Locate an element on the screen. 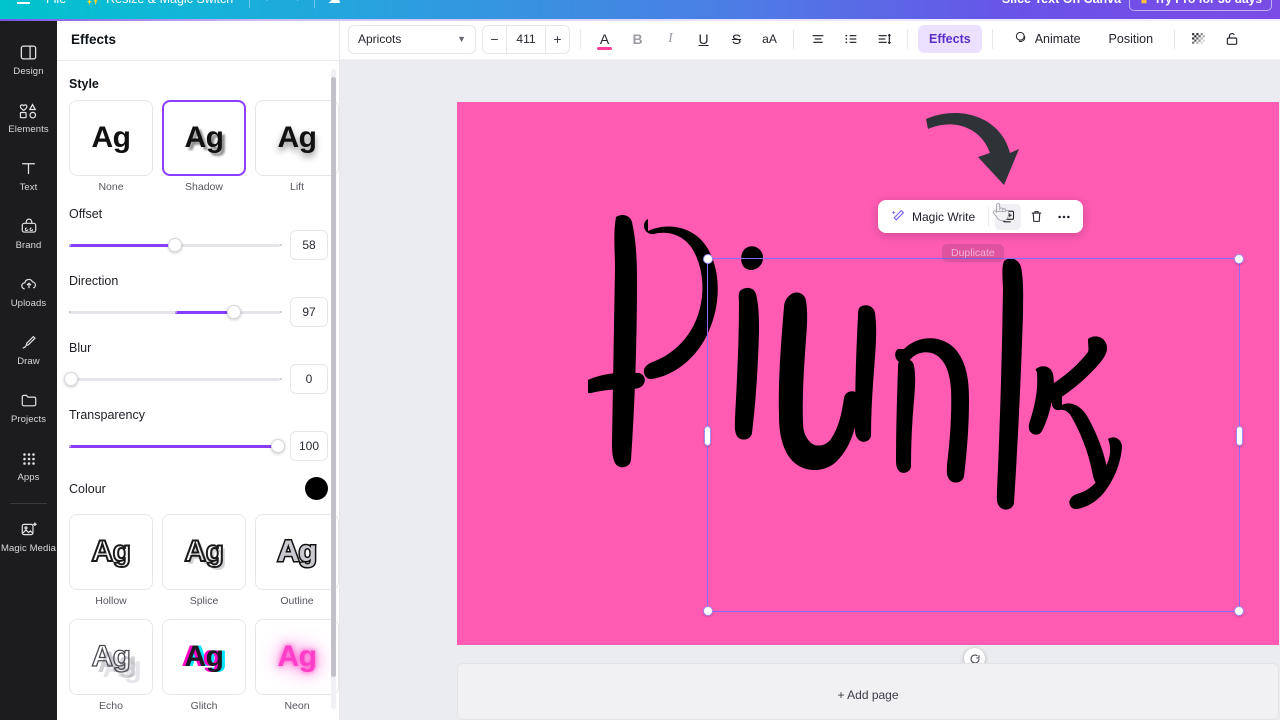  draw-icon is located at coordinates (29, 342).